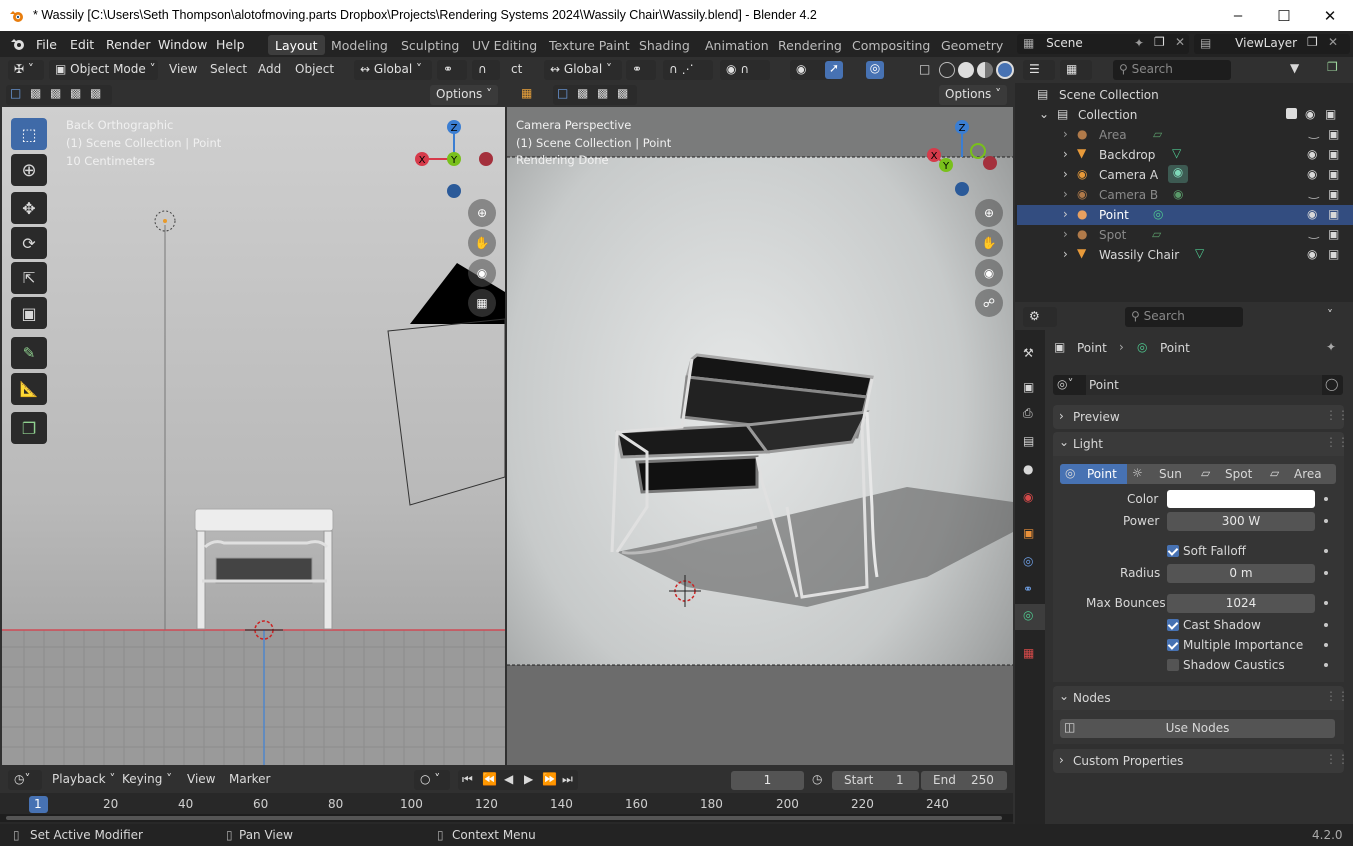 The image size is (1353, 846). Describe the element at coordinates (1197, 728) in the screenshot. I see `use-nodes-button: ◫ Use Nodes` at that location.